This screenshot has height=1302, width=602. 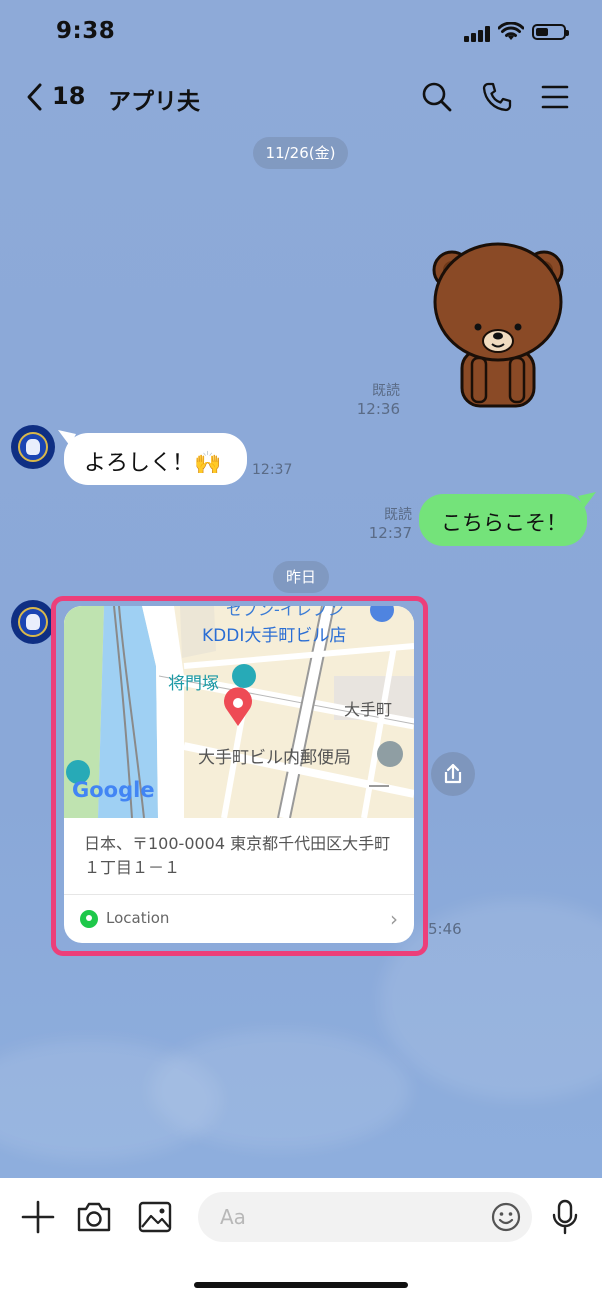 I want to click on input-bar: Aa, so click(x=301, y=1240).